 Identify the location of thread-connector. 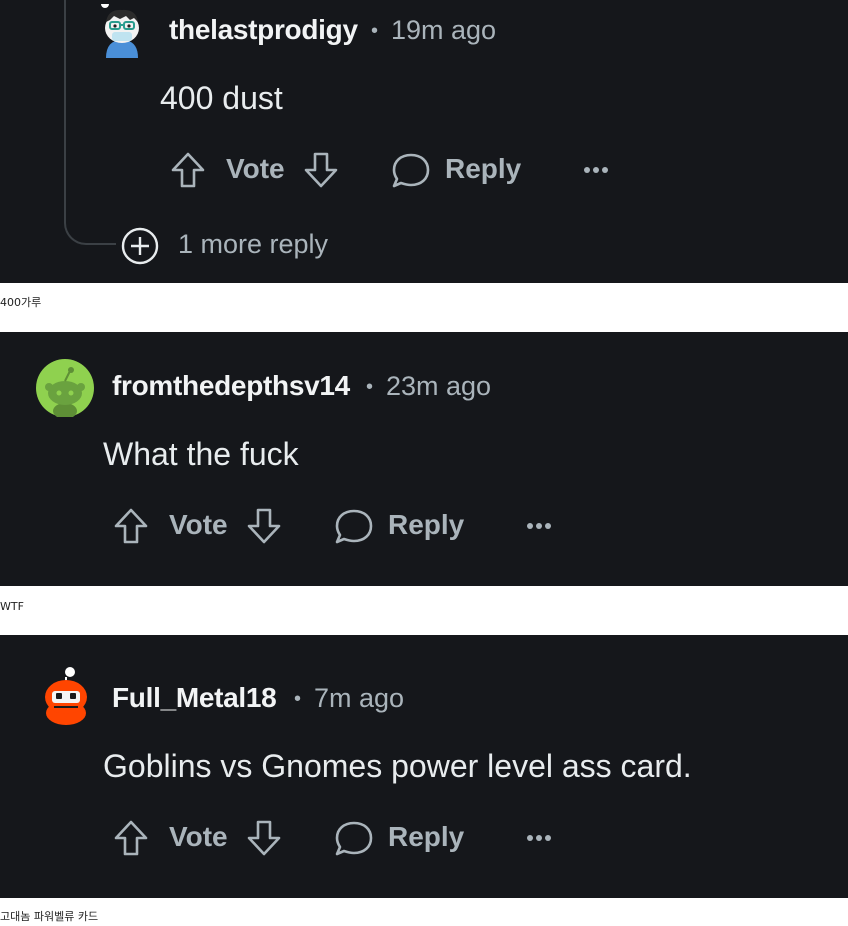
(90, 225).